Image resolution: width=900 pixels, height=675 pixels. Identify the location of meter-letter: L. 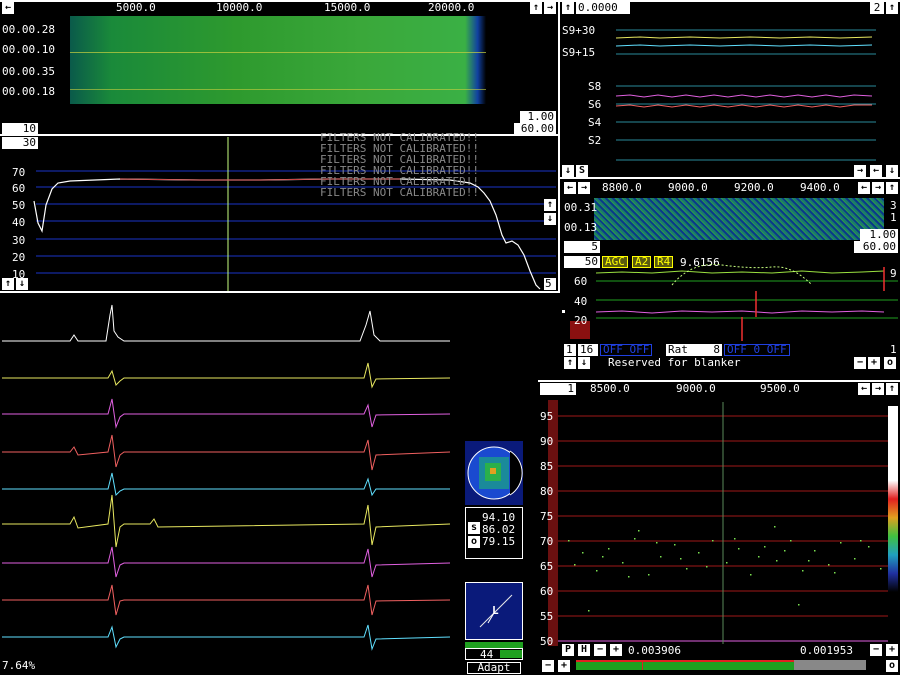
(495, 610).